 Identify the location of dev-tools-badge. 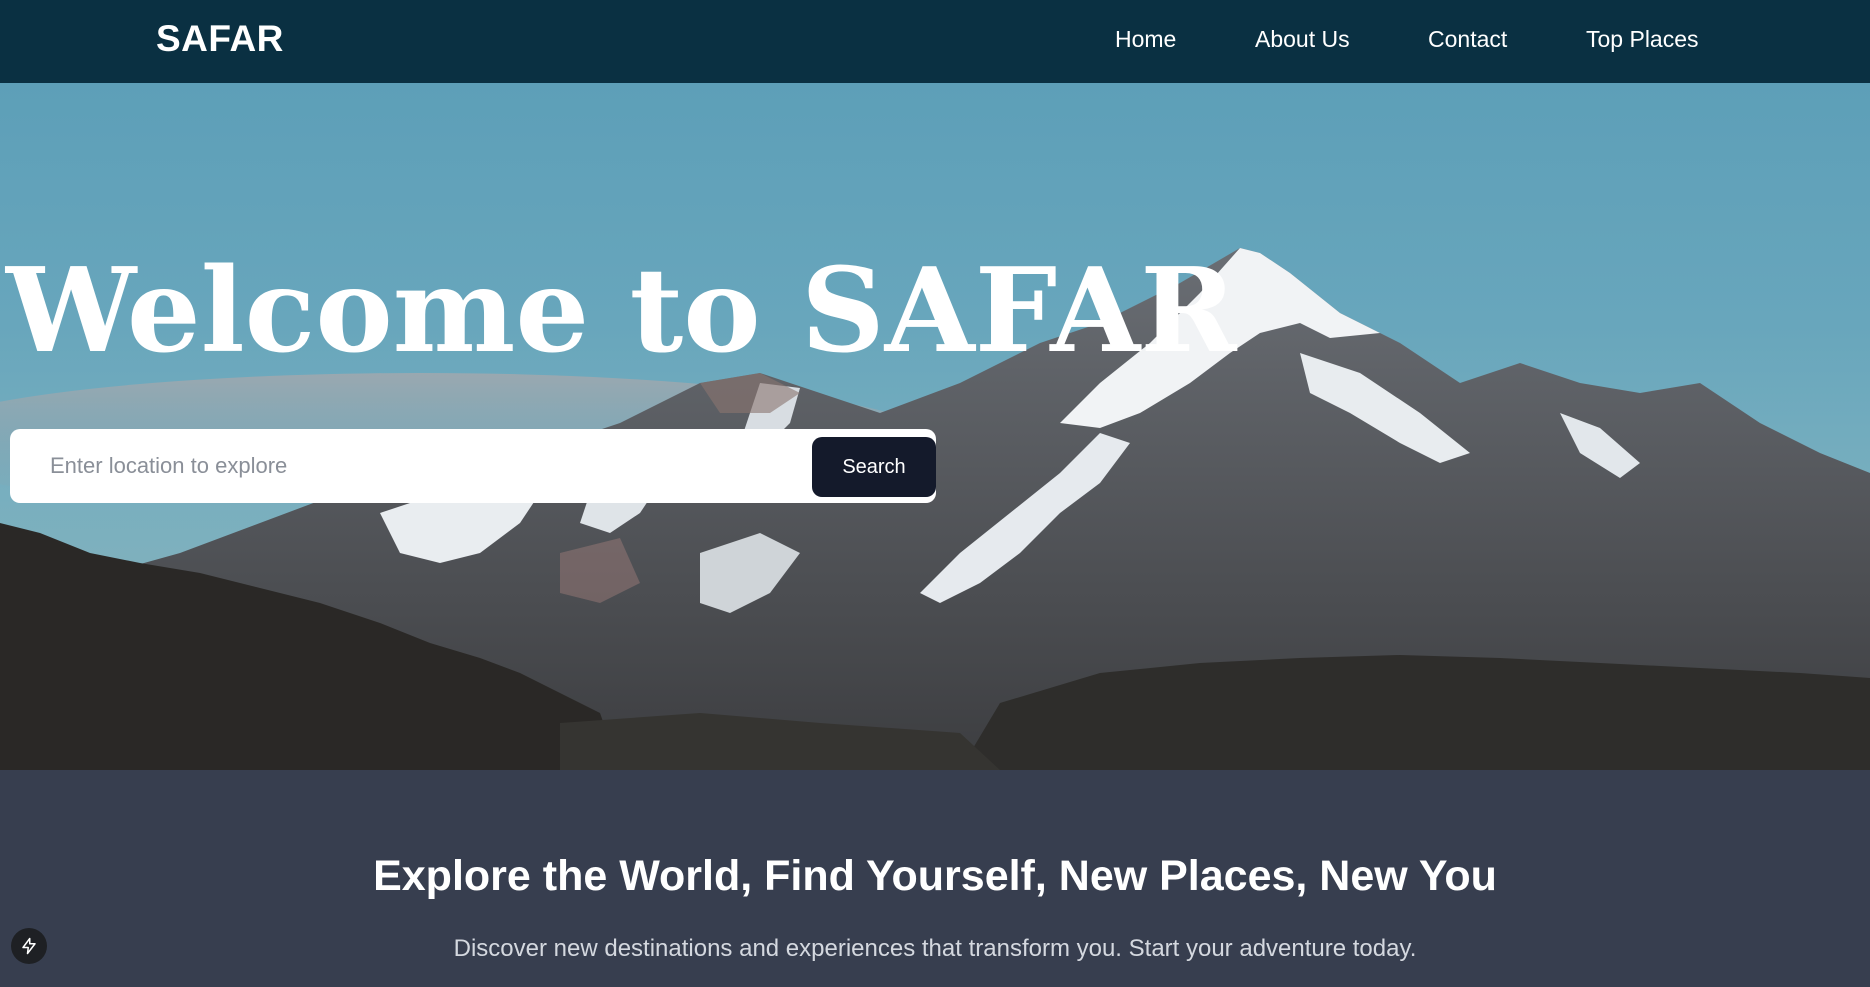
(29, 946).